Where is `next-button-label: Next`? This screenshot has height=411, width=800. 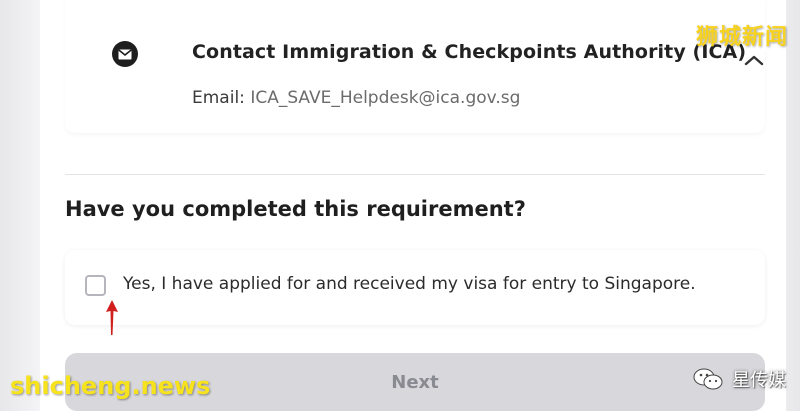
next-button-label: Next is located at coordinates (415, 382).